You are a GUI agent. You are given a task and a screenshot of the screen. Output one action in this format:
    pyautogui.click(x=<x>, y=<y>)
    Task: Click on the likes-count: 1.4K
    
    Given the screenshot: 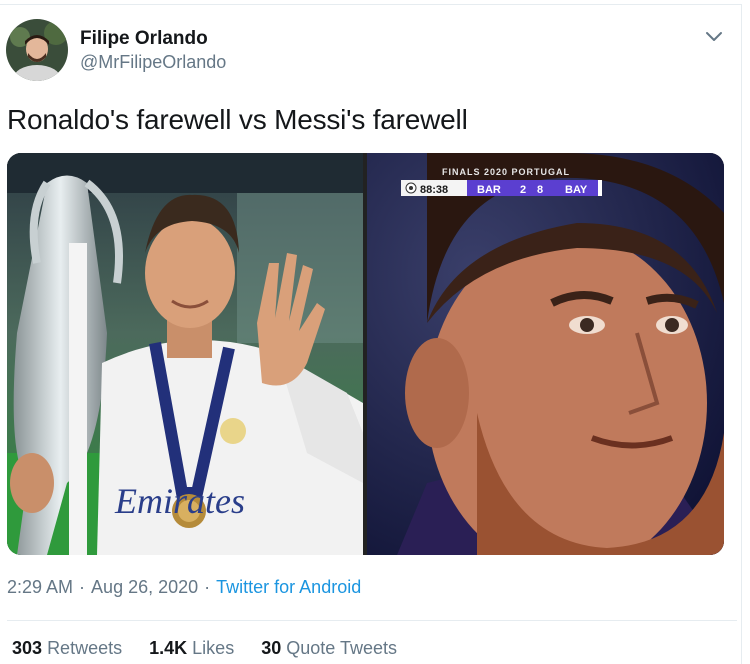 What is the action you would take?
    pyautogui.click(x=168, y=648)
    